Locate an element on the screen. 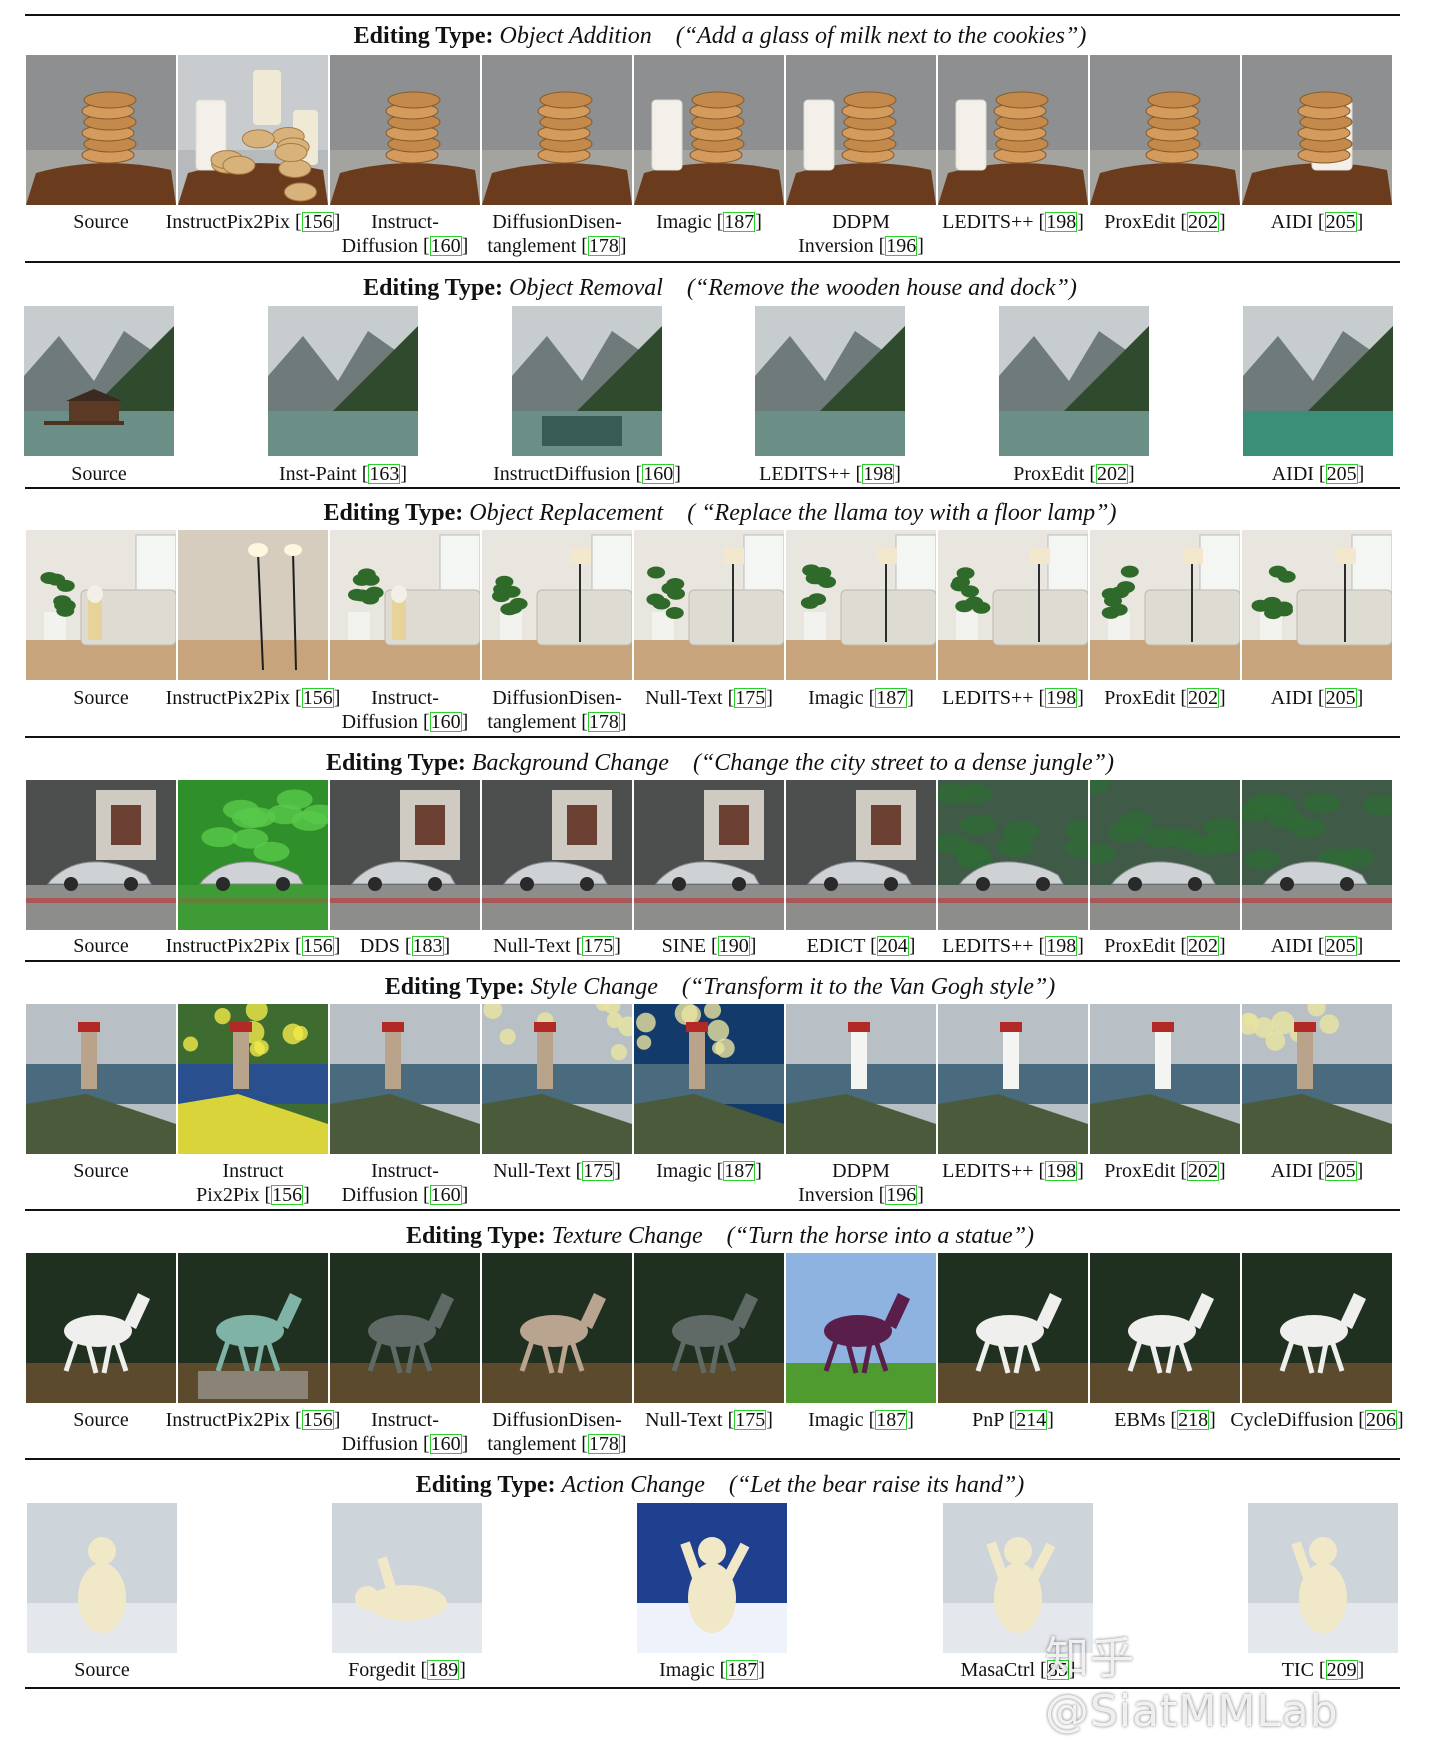  citation-link: 218 is located at coordinates (1193, 1420).